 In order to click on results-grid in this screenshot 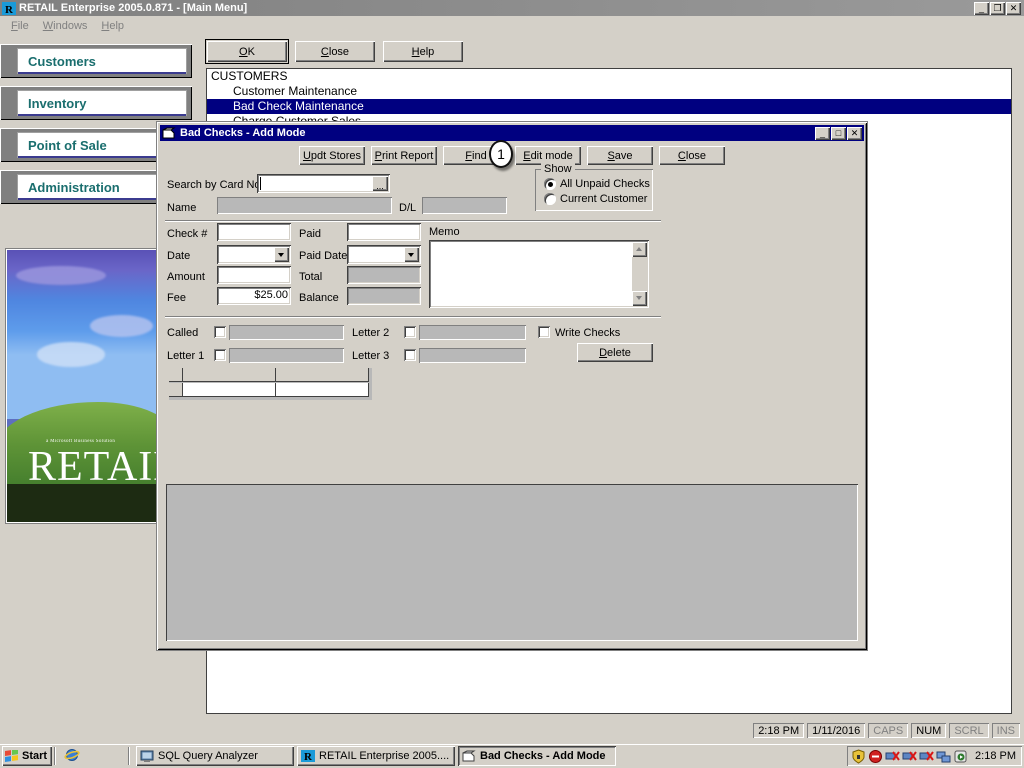, I will do `click(270, 384)`.